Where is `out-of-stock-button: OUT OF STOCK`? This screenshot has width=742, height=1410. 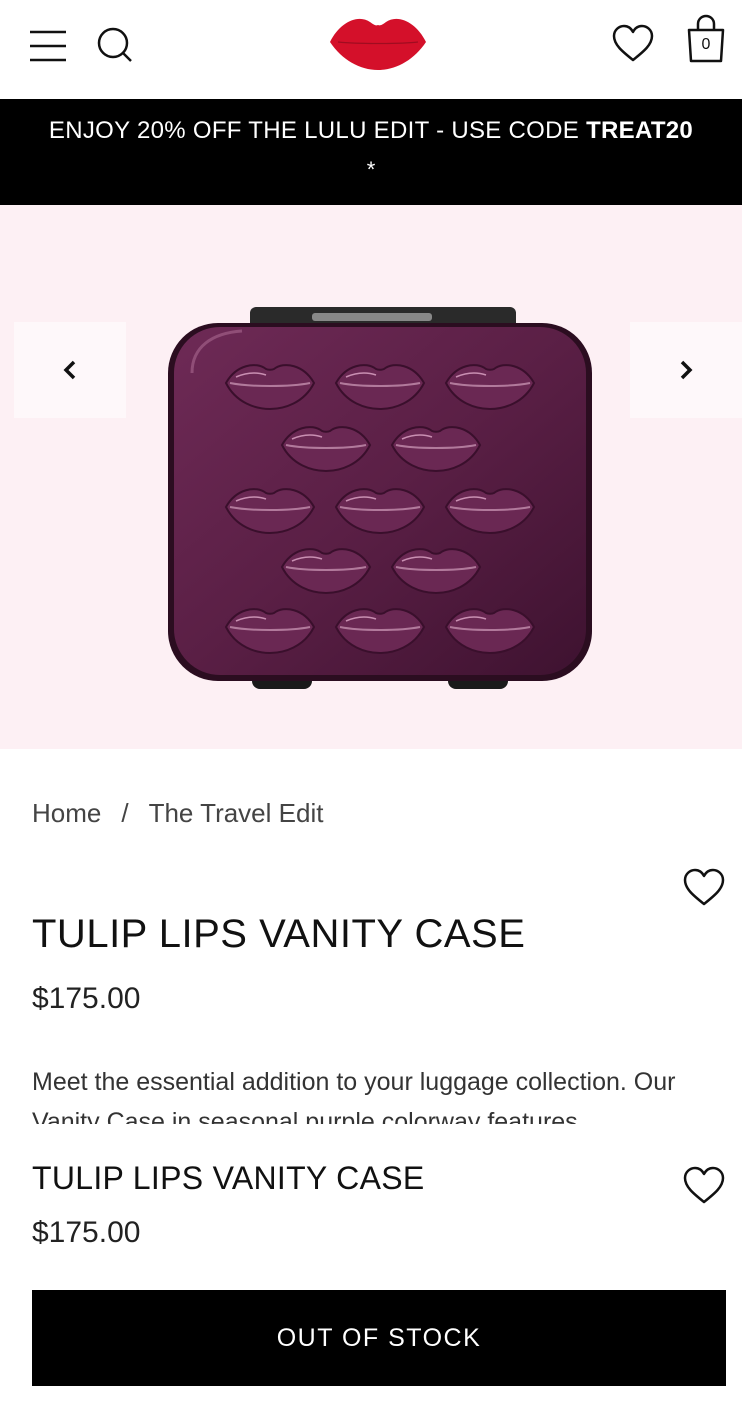
out-of-stock-button: OUT OF STOCK is located at coordinates (379, 1338).